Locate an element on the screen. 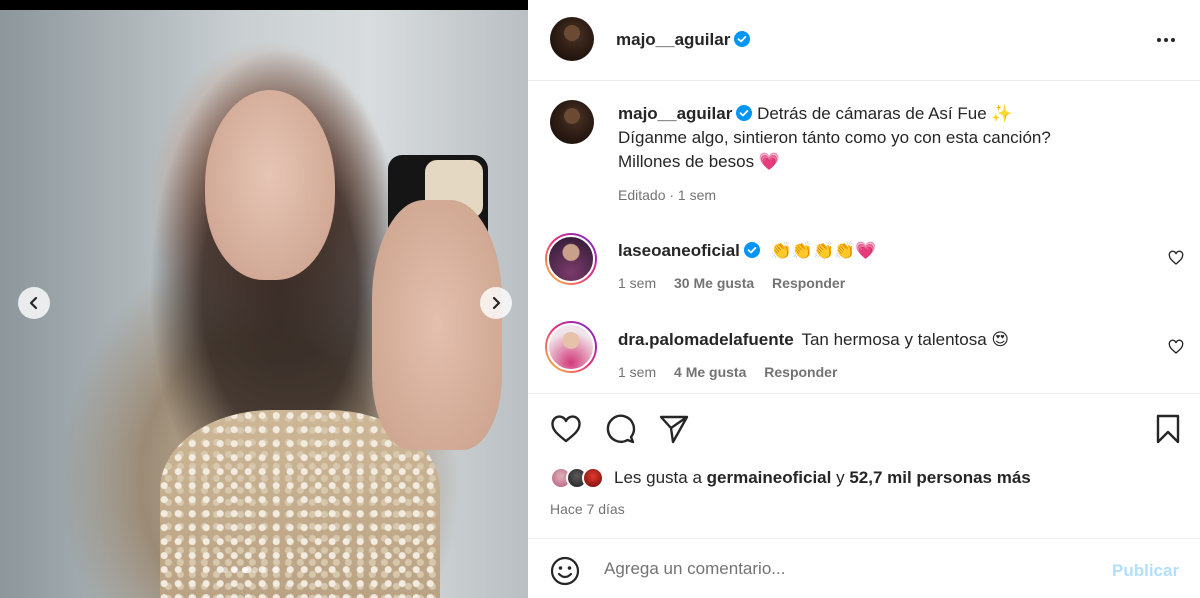 This screenshot has width=1200, height=598. comment-text: Tan hermosa y talentosa 😍 is located at coordinates (905, 339).